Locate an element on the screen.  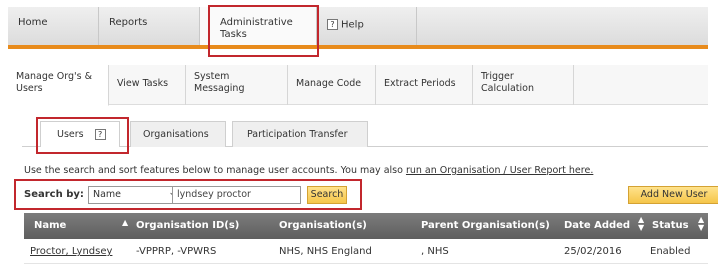
report-link: run an Organisation / User Report here. is located at coordinates (499, 170).